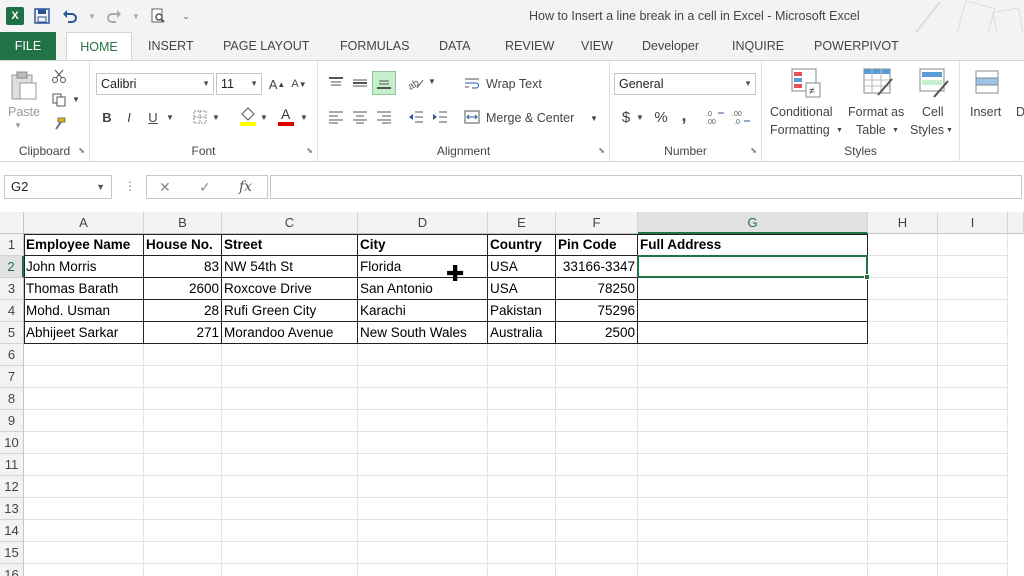 The image size is (1024, 576). What do you see at coordinates (59, 100) in the screenshot?
I see `copy-icon` at bounding box center [59, 100].